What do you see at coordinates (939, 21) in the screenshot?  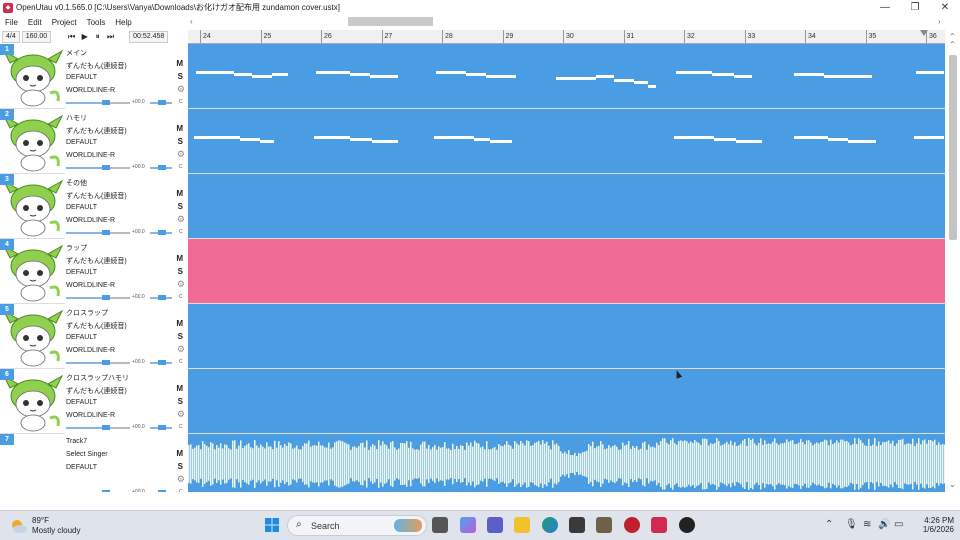 I see `scroll-right-icon: ›` at bounding box center [939, 21].